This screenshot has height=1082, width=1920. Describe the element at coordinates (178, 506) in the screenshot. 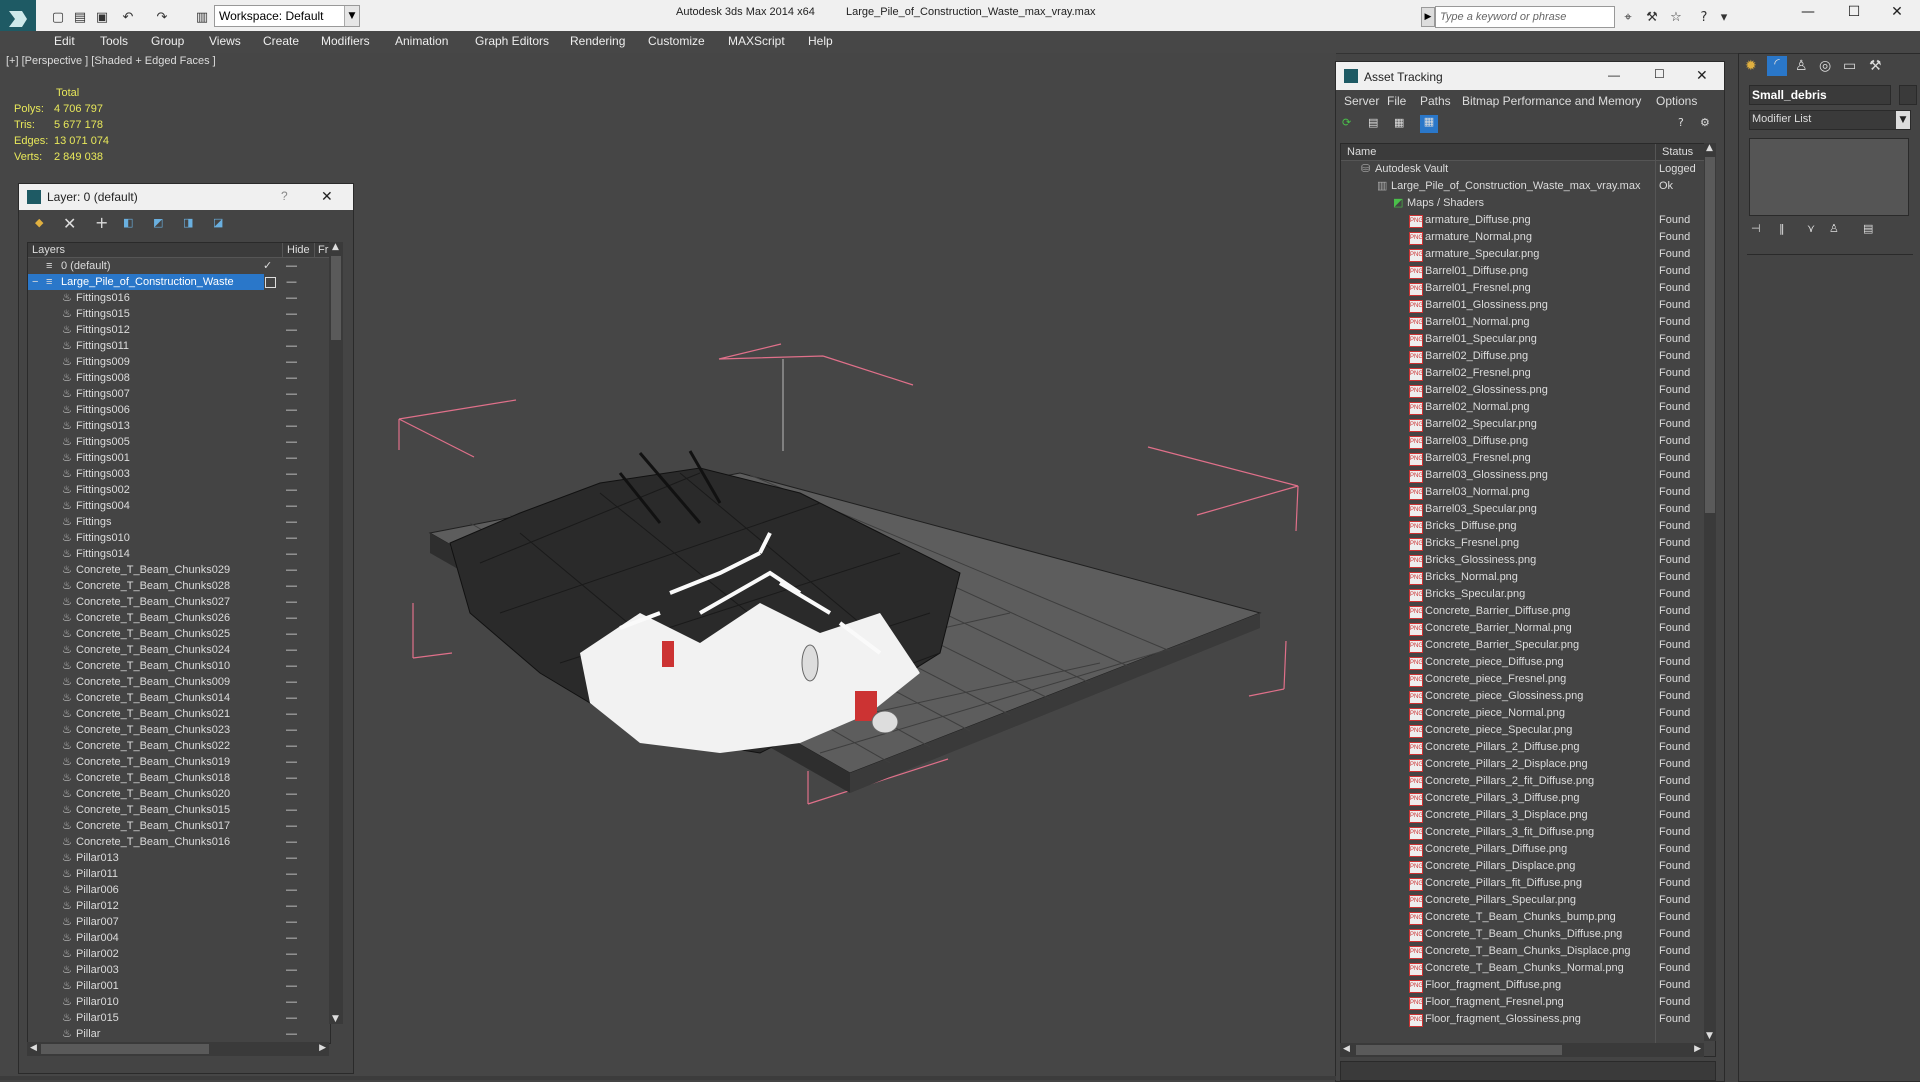

I see `layer-object-row: ♨ Fittings004 —` at that location.